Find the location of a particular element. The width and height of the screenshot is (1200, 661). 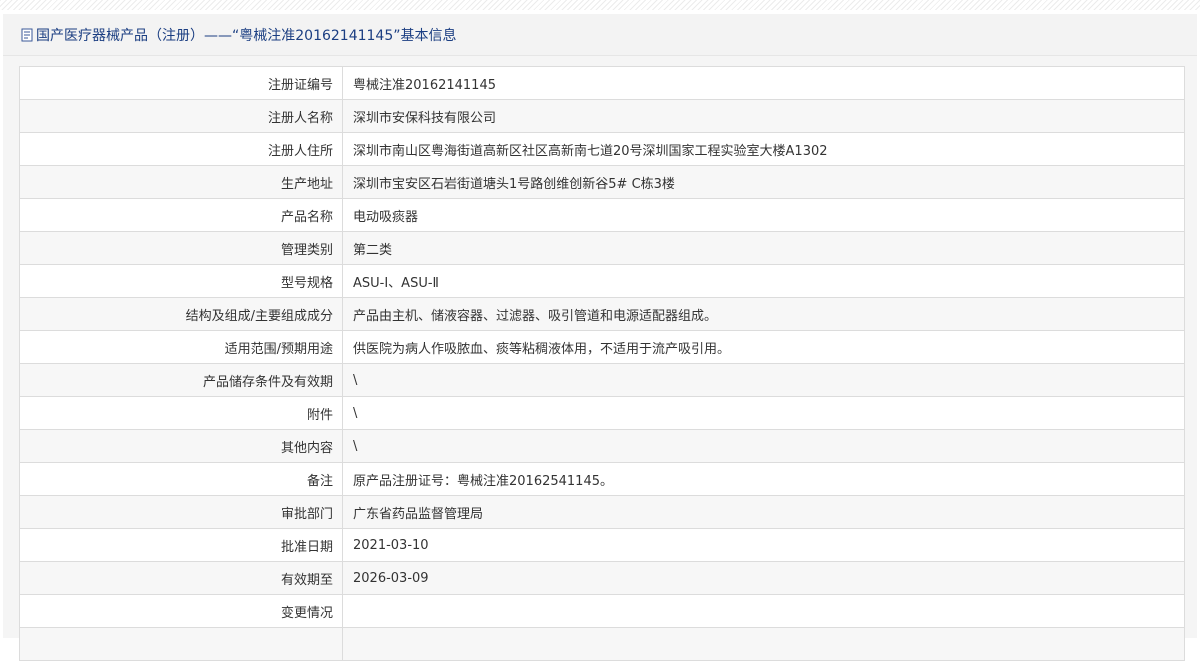

table-row: 变更情况 is located at coordinates (602, 611).